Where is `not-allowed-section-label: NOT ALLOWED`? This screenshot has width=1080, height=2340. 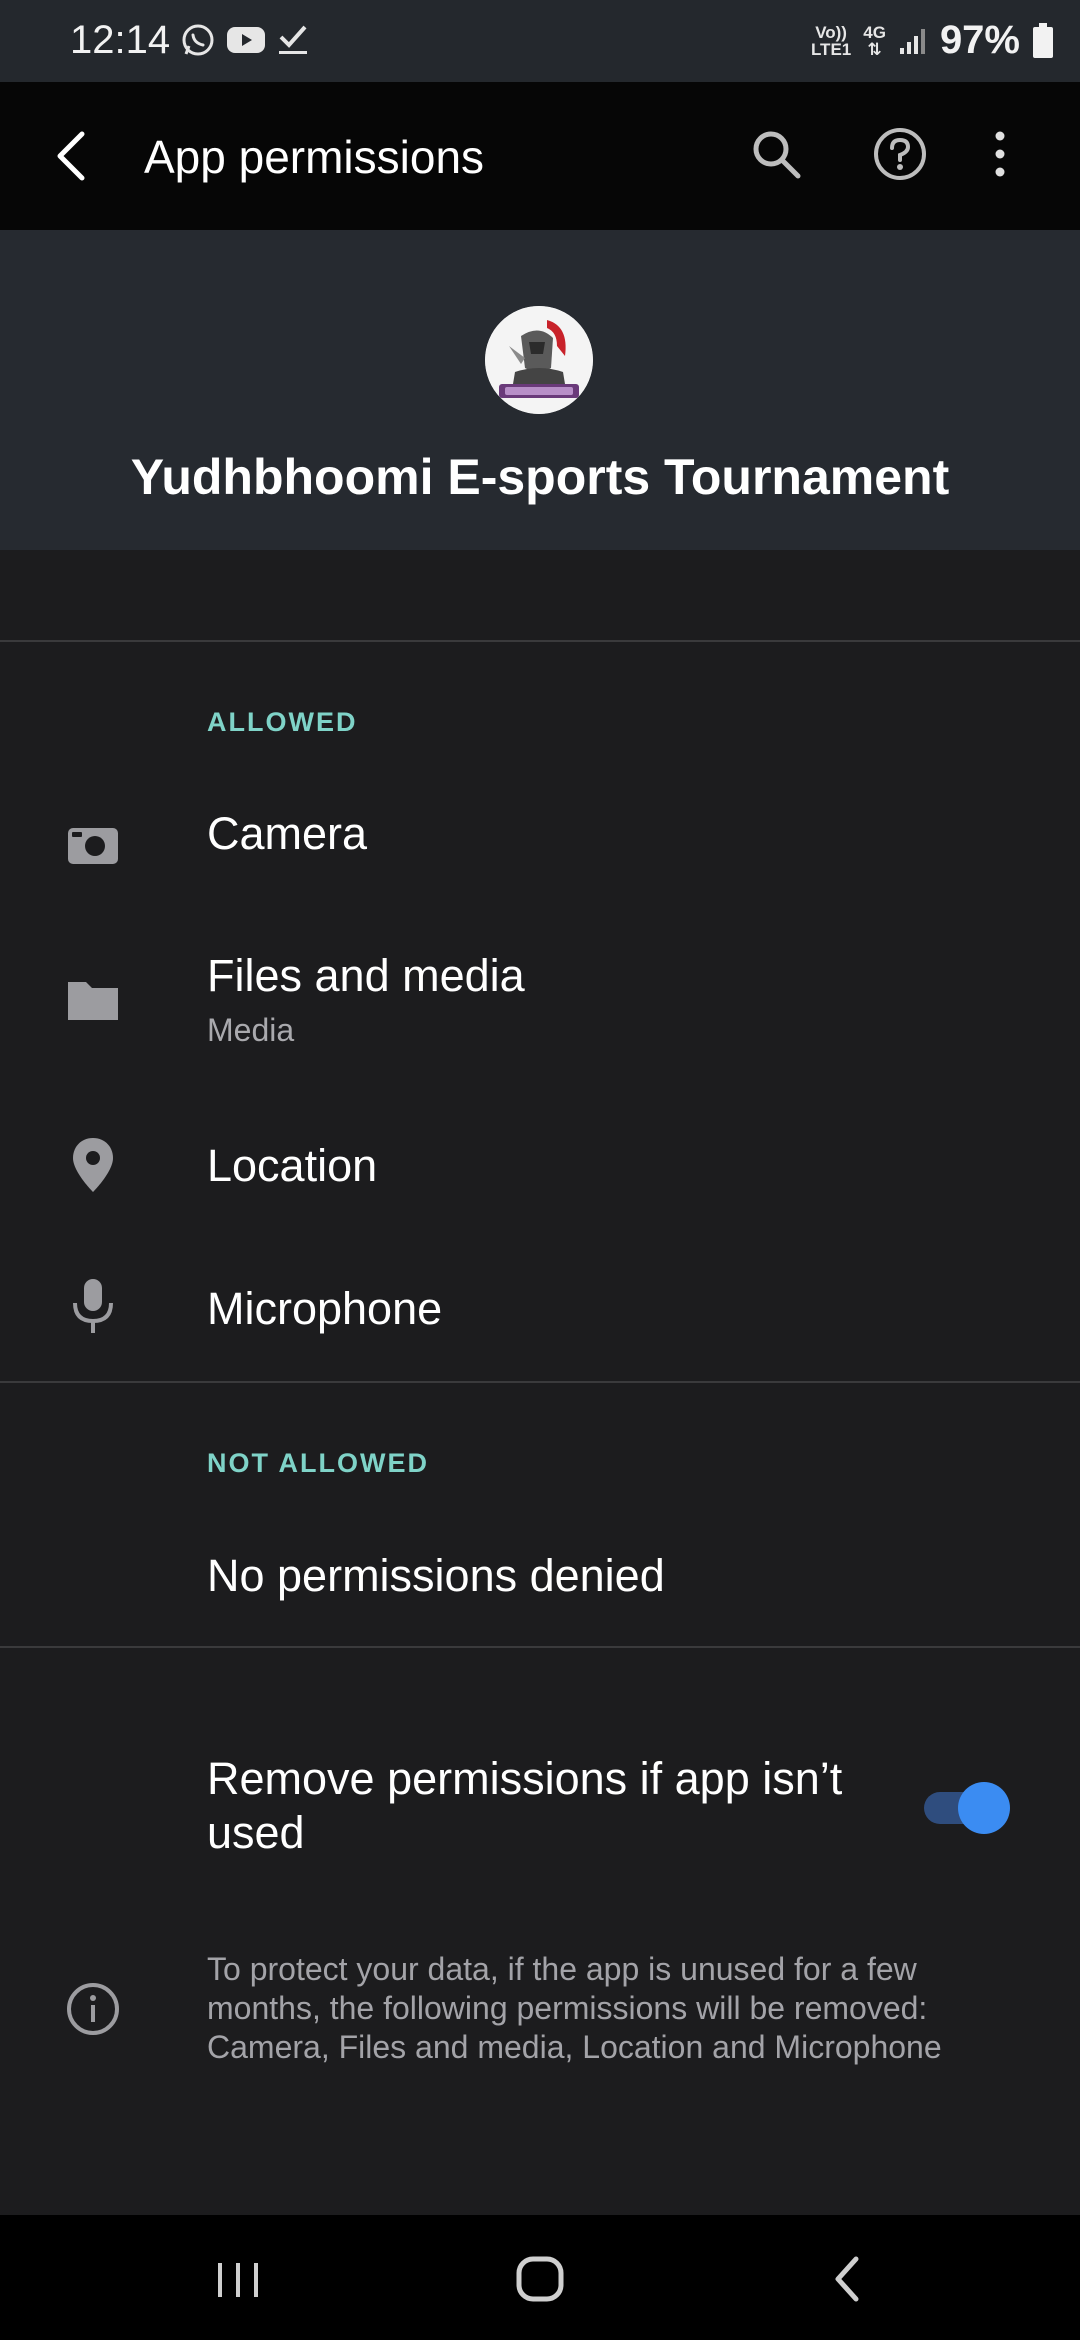 not-allowed-section-label: NOT ALLOWED is located at coordinates (318, 1463).